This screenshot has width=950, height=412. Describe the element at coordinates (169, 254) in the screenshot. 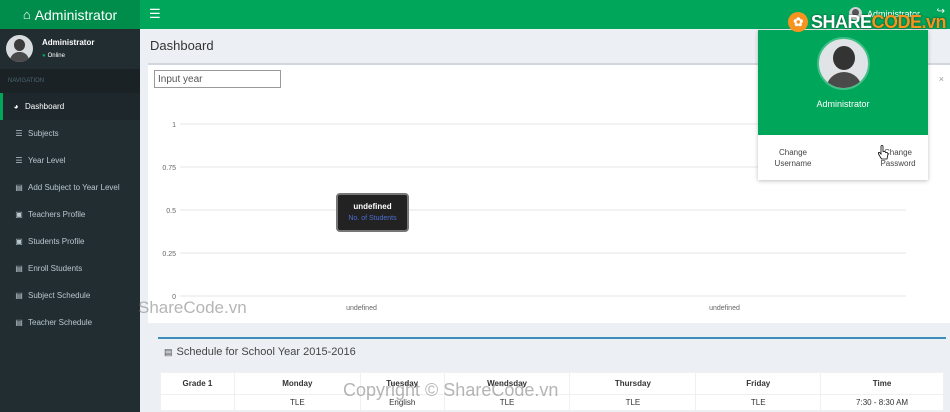

I see `y-tick-label: 0.25` at that location.